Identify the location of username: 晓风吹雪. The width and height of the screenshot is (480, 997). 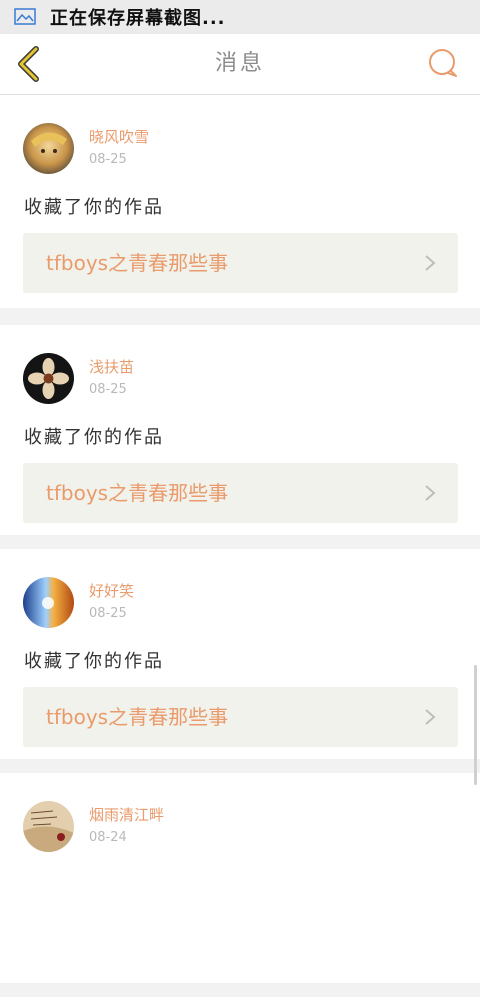
(119, 136).